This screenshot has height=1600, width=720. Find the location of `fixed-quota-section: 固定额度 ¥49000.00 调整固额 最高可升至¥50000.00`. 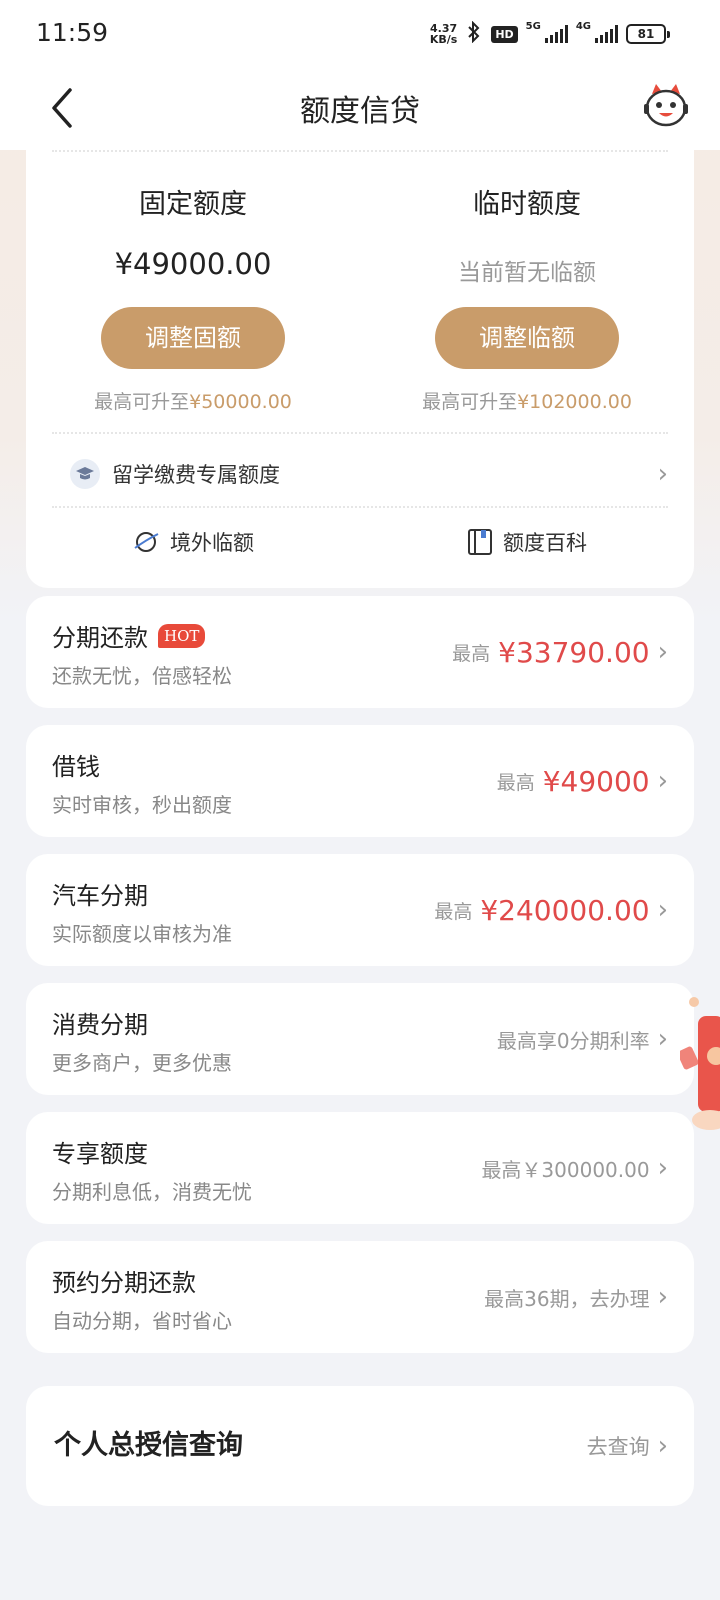

fixed-quota-section: 固定额度 ¥49000.00 调整固额 最高可升至¥50000.00 is located at coordinates (193, 295).